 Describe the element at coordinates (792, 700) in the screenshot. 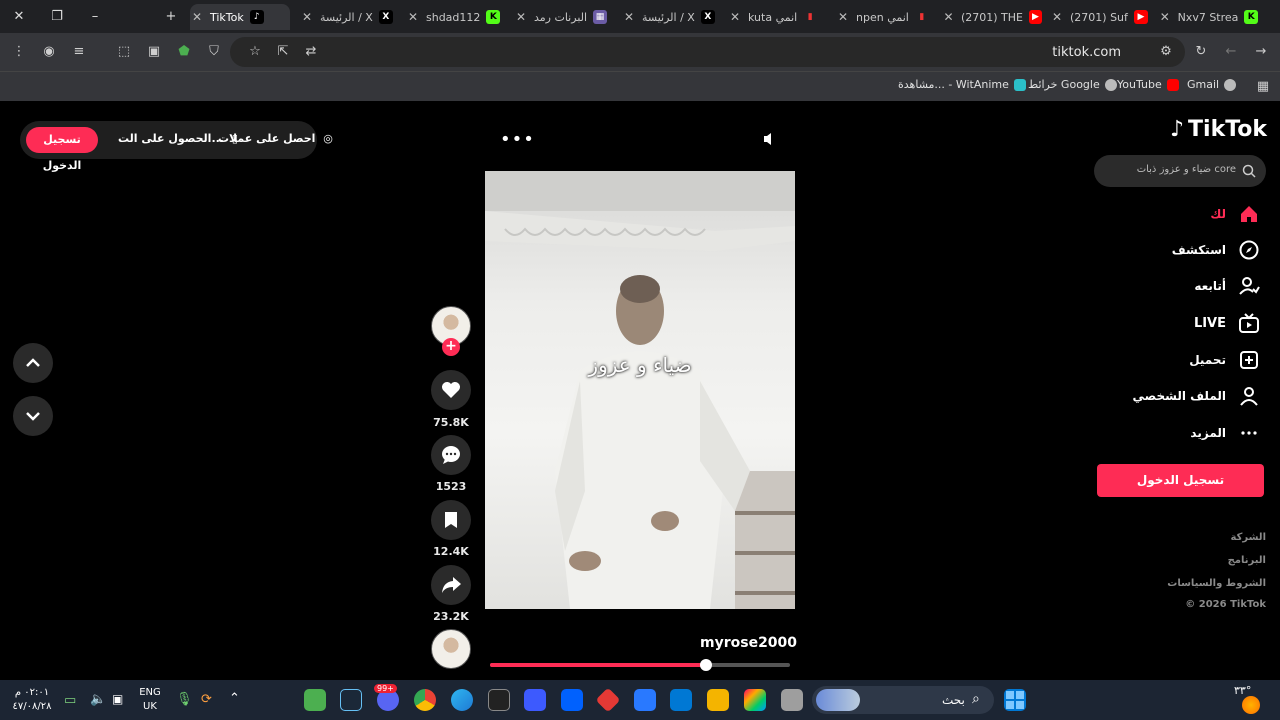

I see `app-gray-icon` at that location.